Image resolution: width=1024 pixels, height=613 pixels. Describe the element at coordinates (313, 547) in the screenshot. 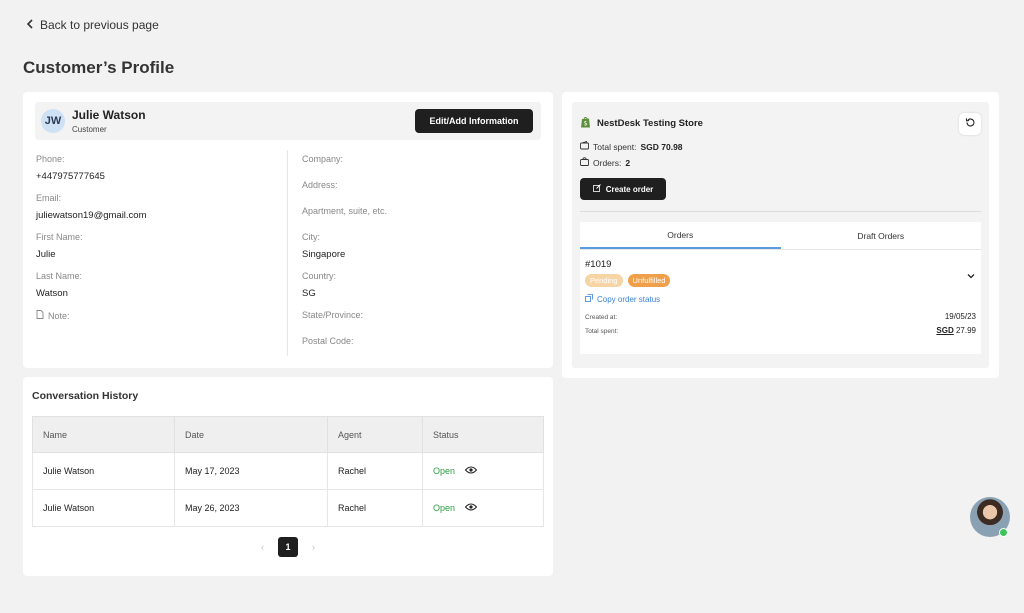

I see `pagination-next-button: ›` at that location.